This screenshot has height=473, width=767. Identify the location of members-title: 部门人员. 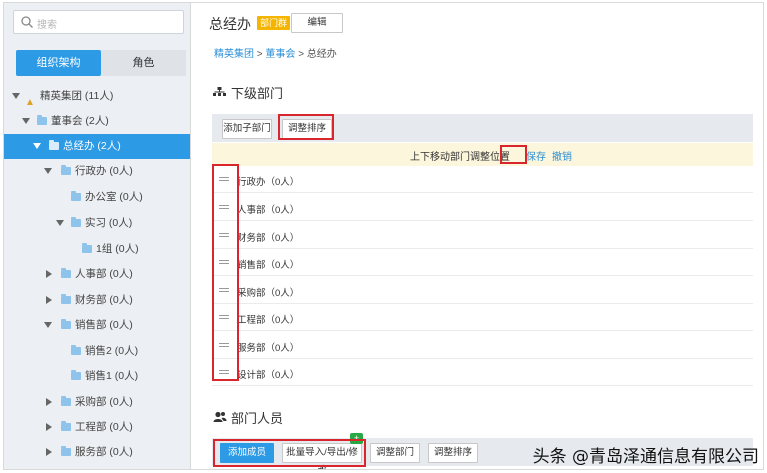
(248, 417).